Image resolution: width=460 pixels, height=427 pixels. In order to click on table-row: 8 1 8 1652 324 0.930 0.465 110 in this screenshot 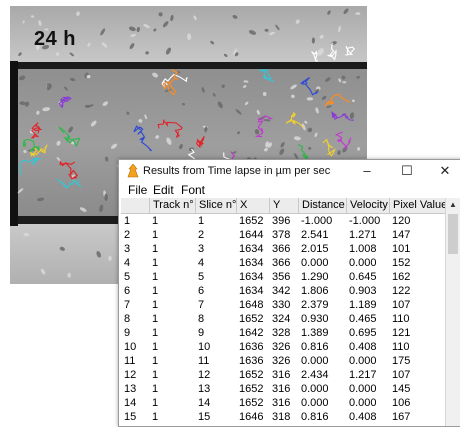, I will do `click(283, 319)`.